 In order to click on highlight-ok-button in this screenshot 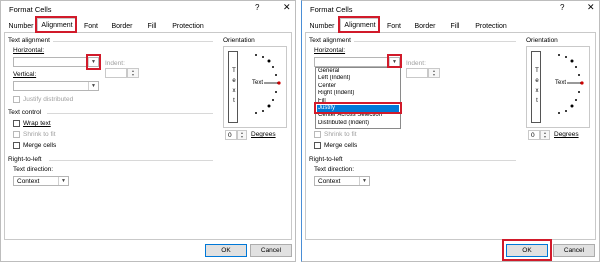, I will do `click(527, 250)`.